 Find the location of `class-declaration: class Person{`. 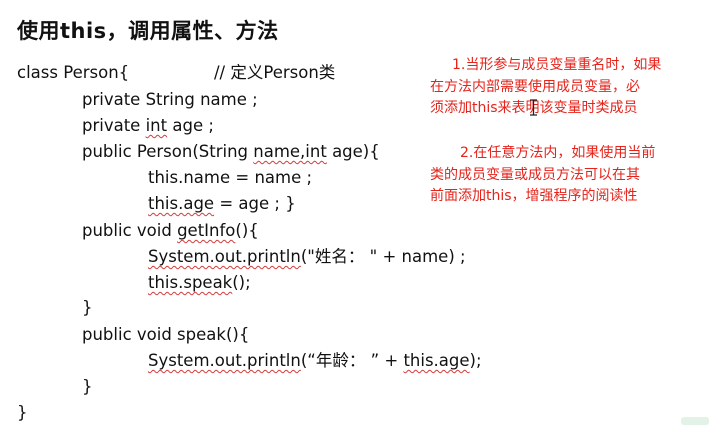

class-declaration: class Person{ is located at coordinates (73, 72).